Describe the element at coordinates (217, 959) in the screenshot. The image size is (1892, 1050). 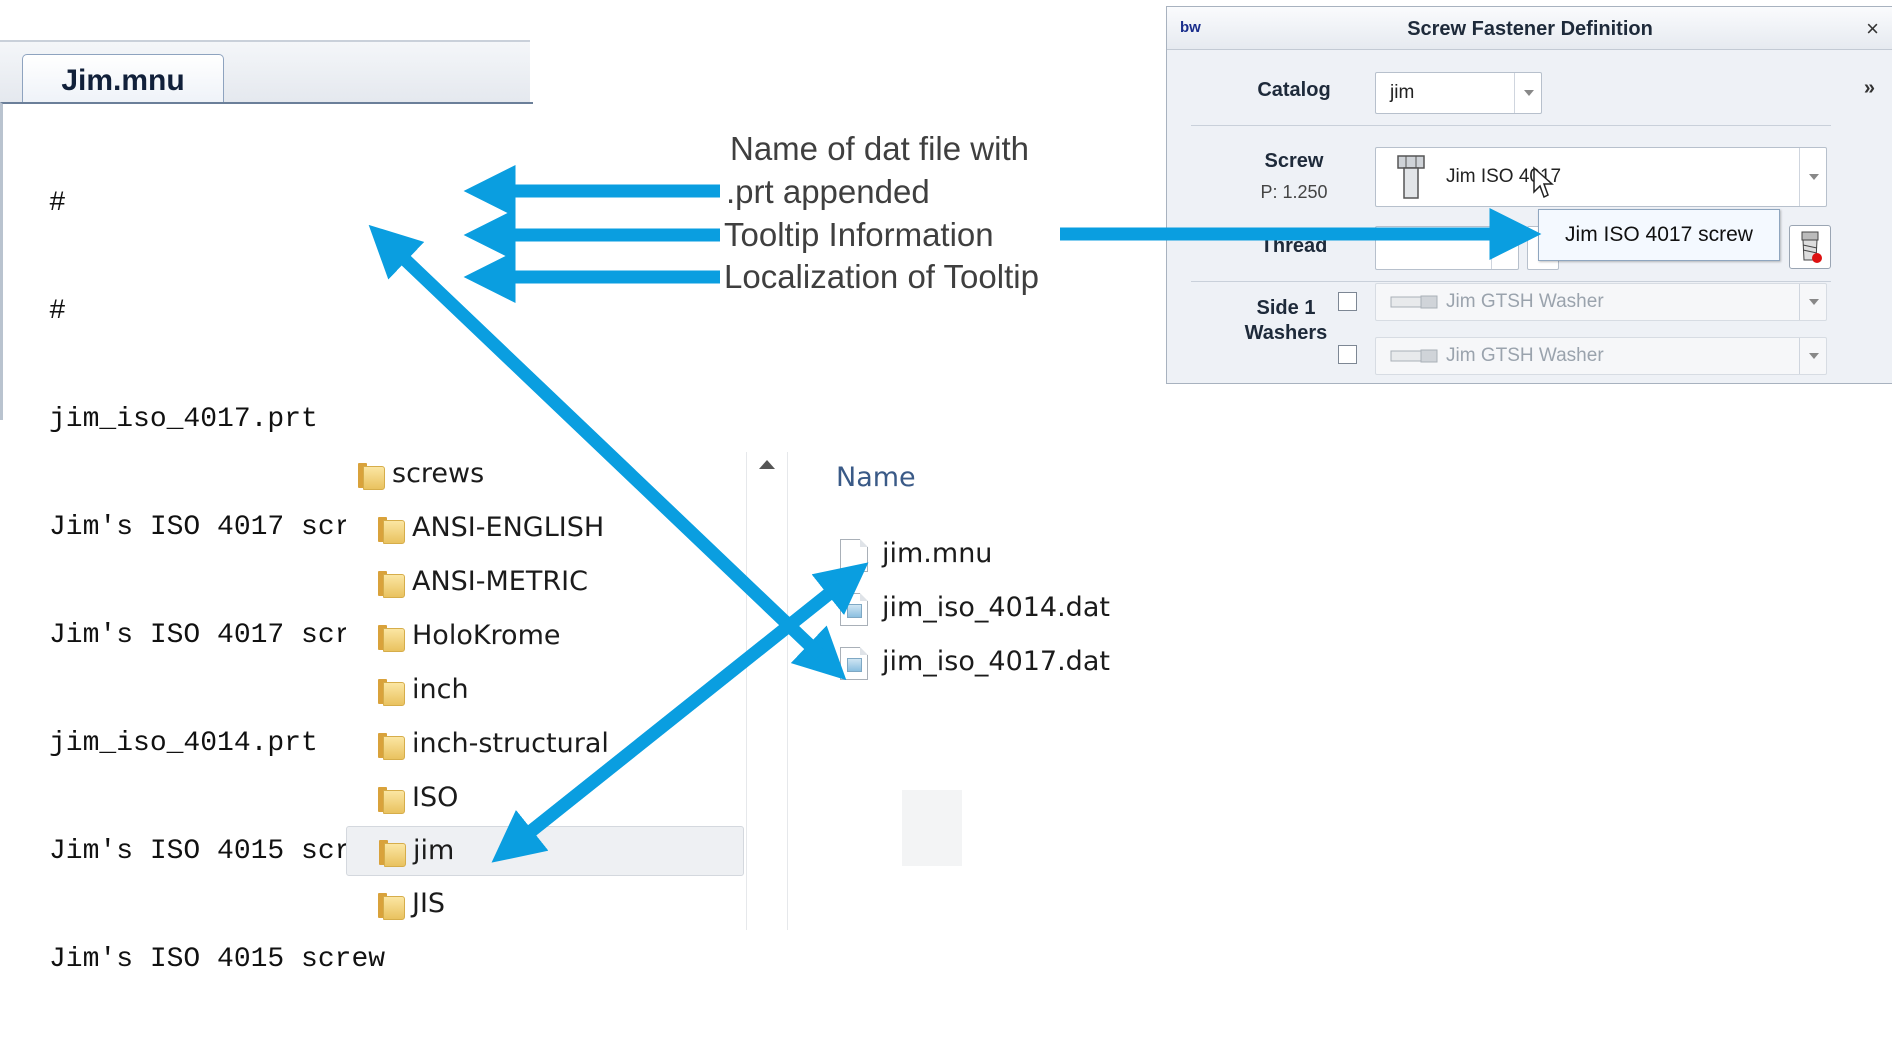
I see `editor-line: Jim's ISO 4015 screw` at that location.